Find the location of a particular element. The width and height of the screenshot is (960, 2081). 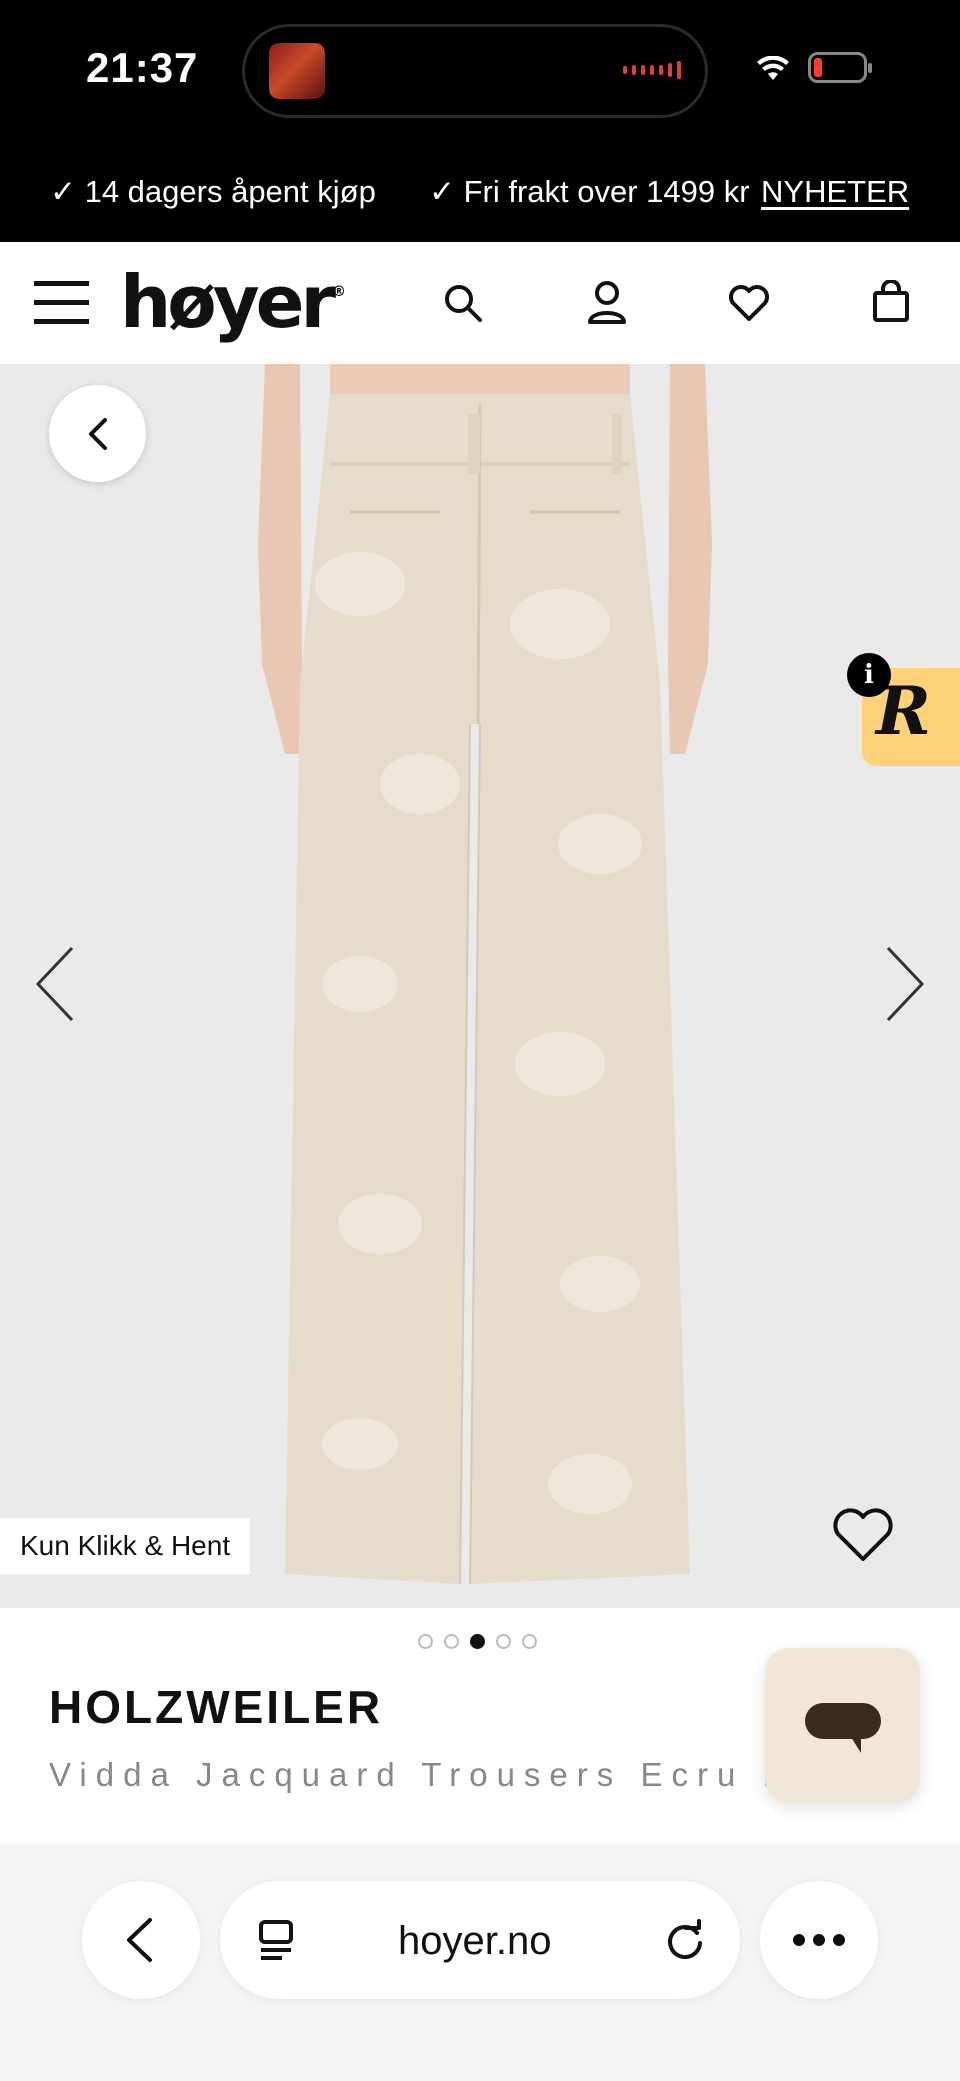

tabs-icon is located at coordinates (278, 1940).